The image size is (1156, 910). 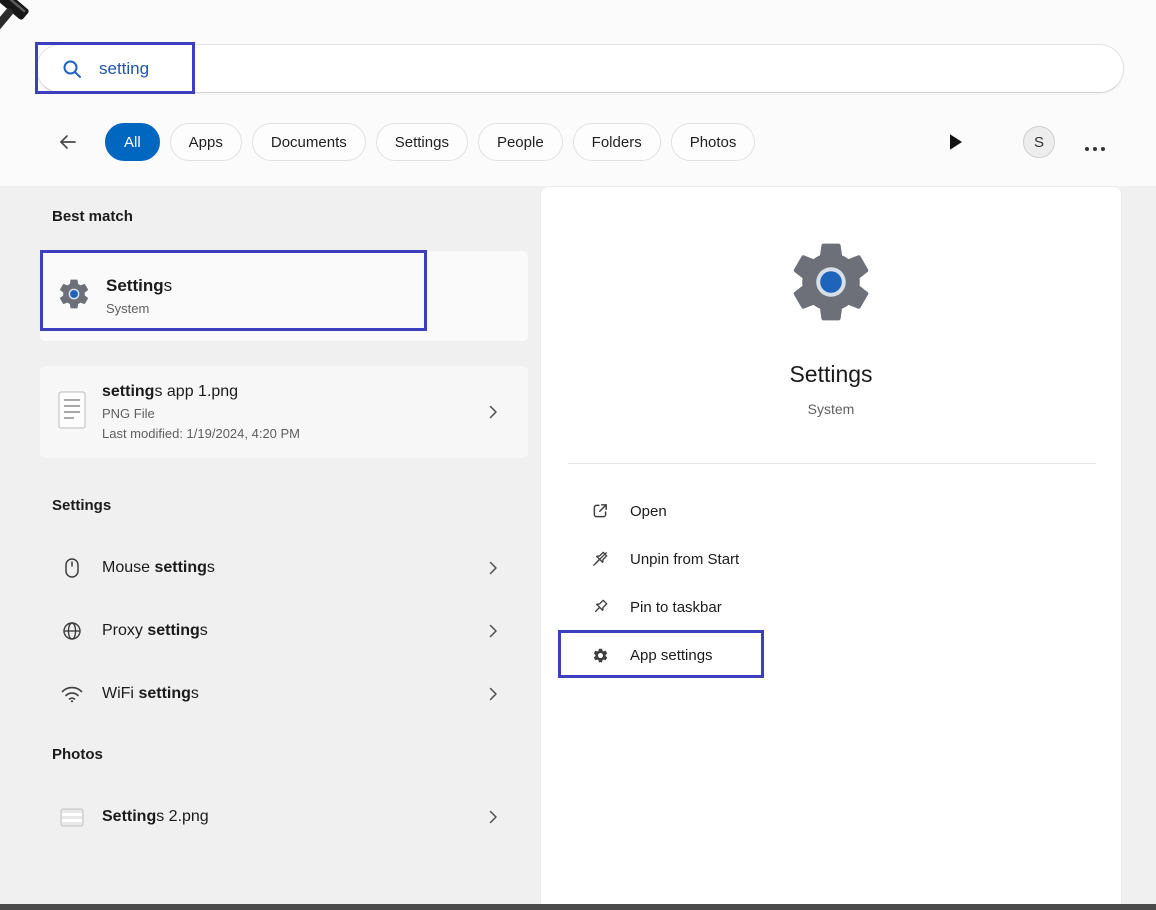 I want to click on result-mouse-settings: Mouse settings, so click(x=284, y=568).